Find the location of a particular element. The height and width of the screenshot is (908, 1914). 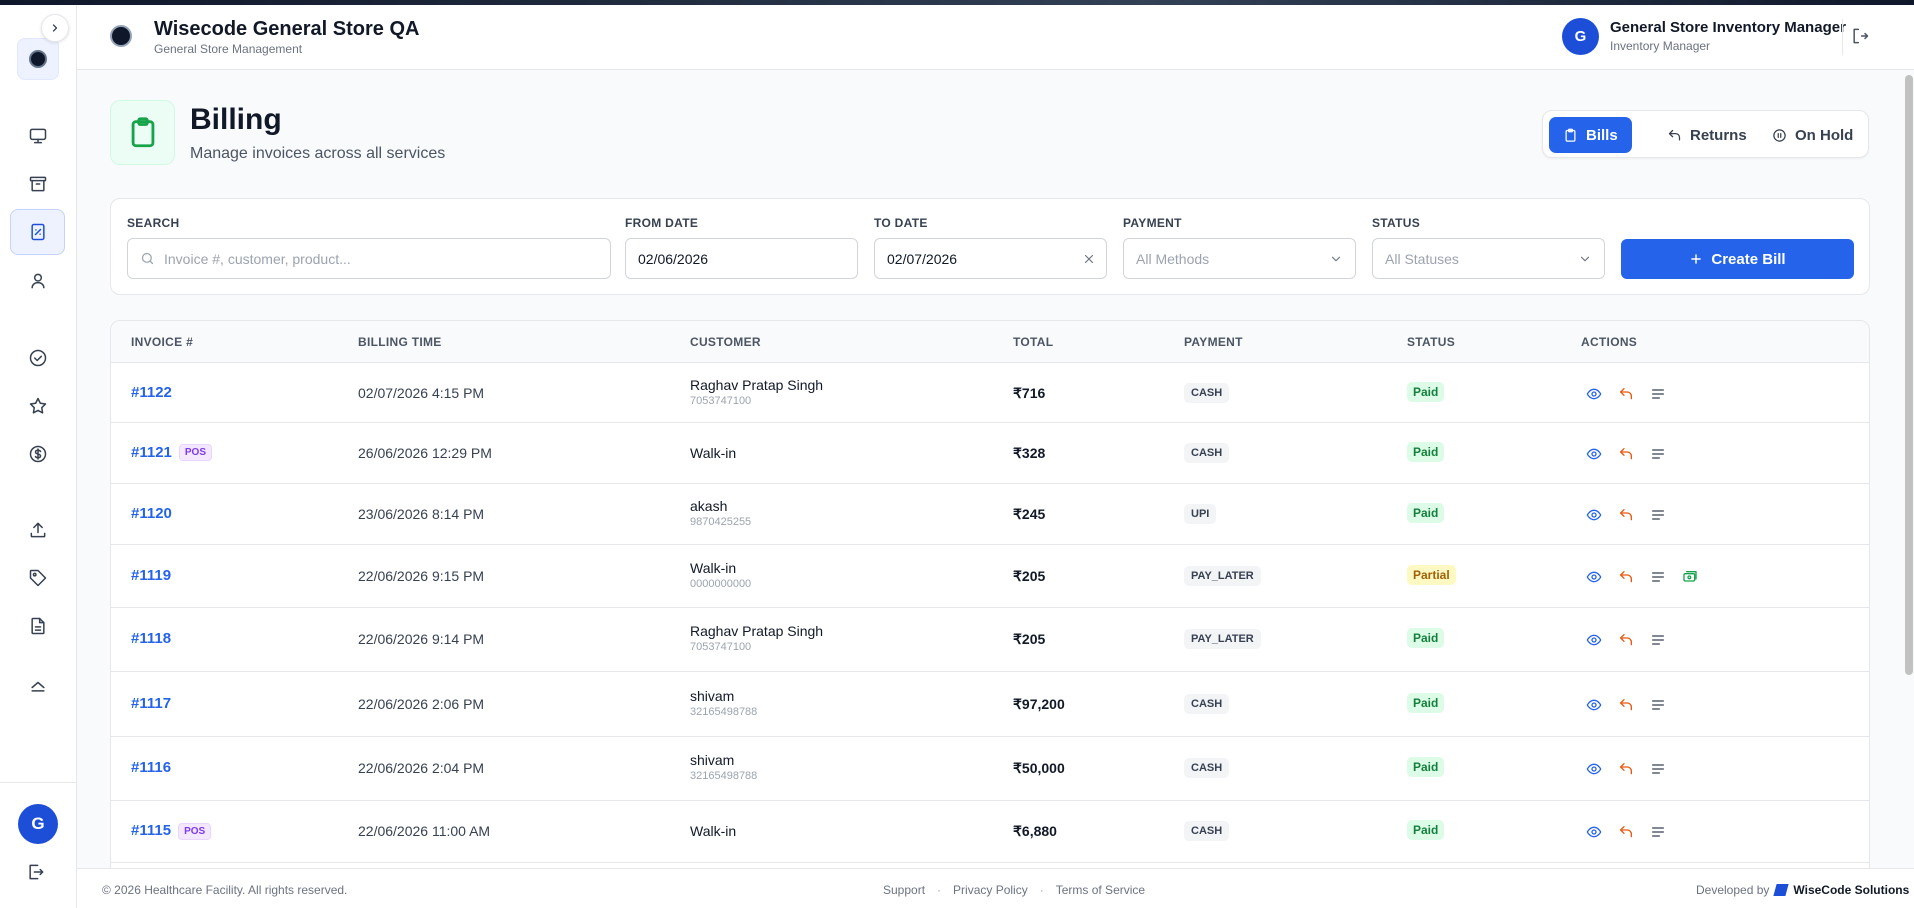

sidebar-item-favorites is located at coordinates (37, 406).